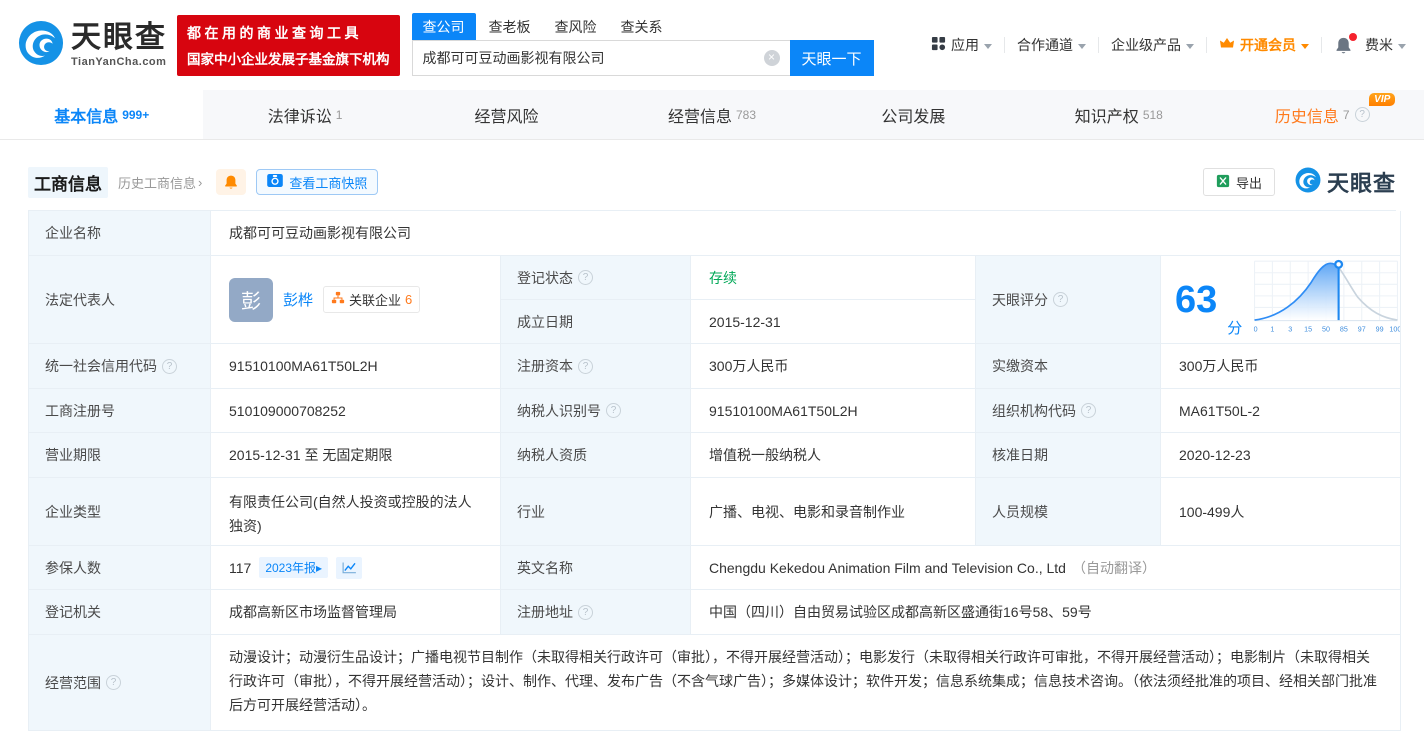  What do you see at coordinates (1395, 330) in the screenshot?
I see `svg-text: 100` at bounding box center [1395, 330].